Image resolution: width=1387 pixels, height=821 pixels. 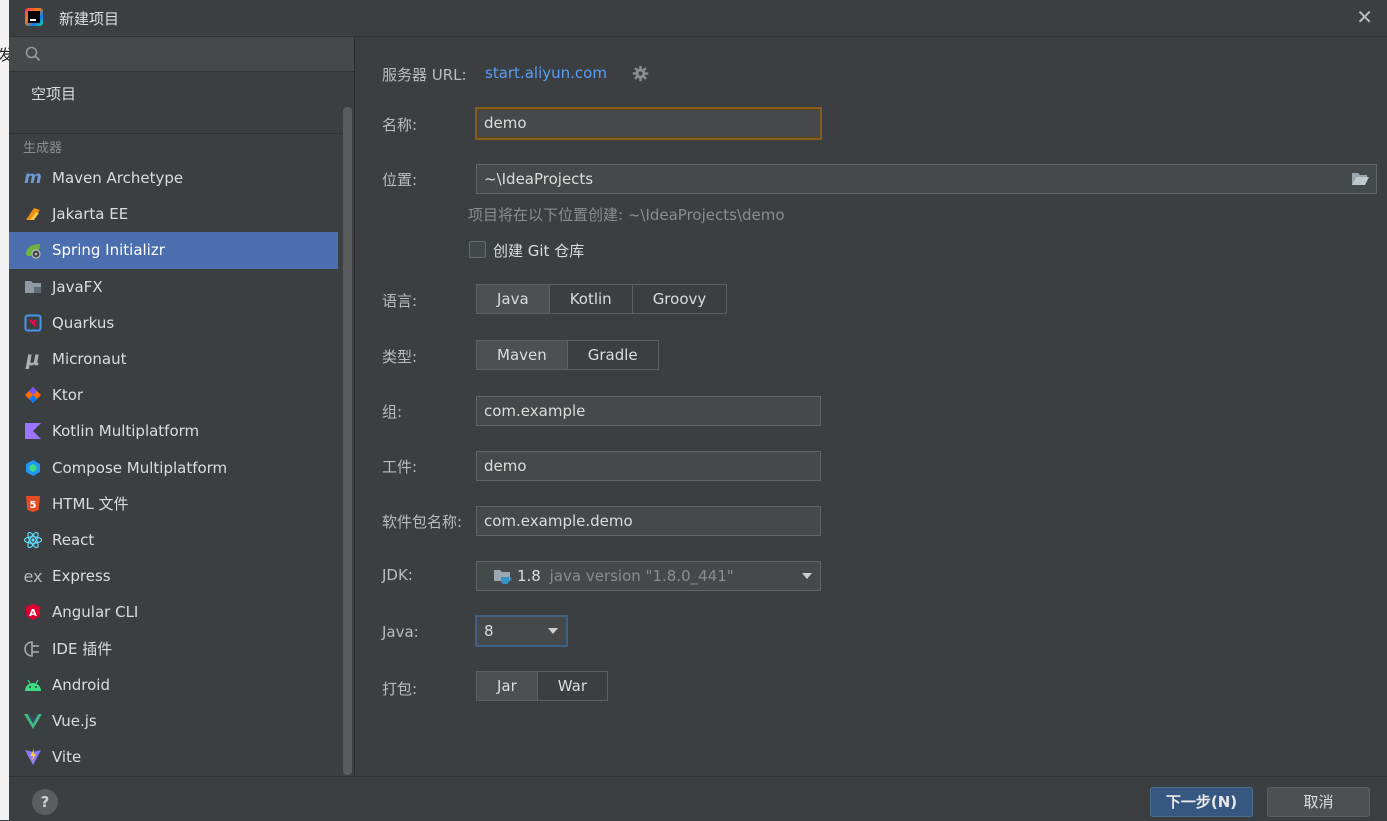 What do you see at coordinates (67, 757) in the screenshot?
I see `sidebar-item-label: Vite` at bounding box center [67, 757].